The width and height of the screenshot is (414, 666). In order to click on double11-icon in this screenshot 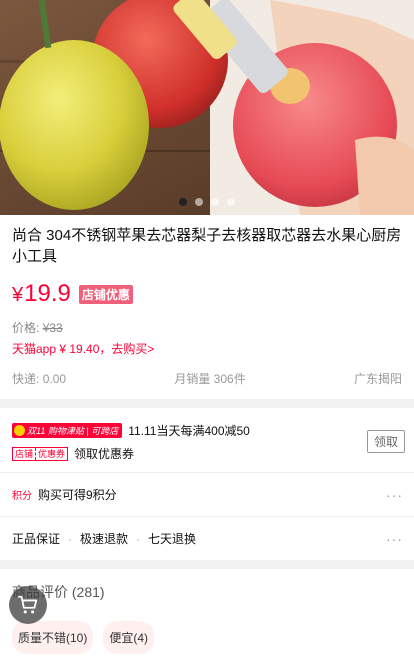, I will do `click(19, 430)`.